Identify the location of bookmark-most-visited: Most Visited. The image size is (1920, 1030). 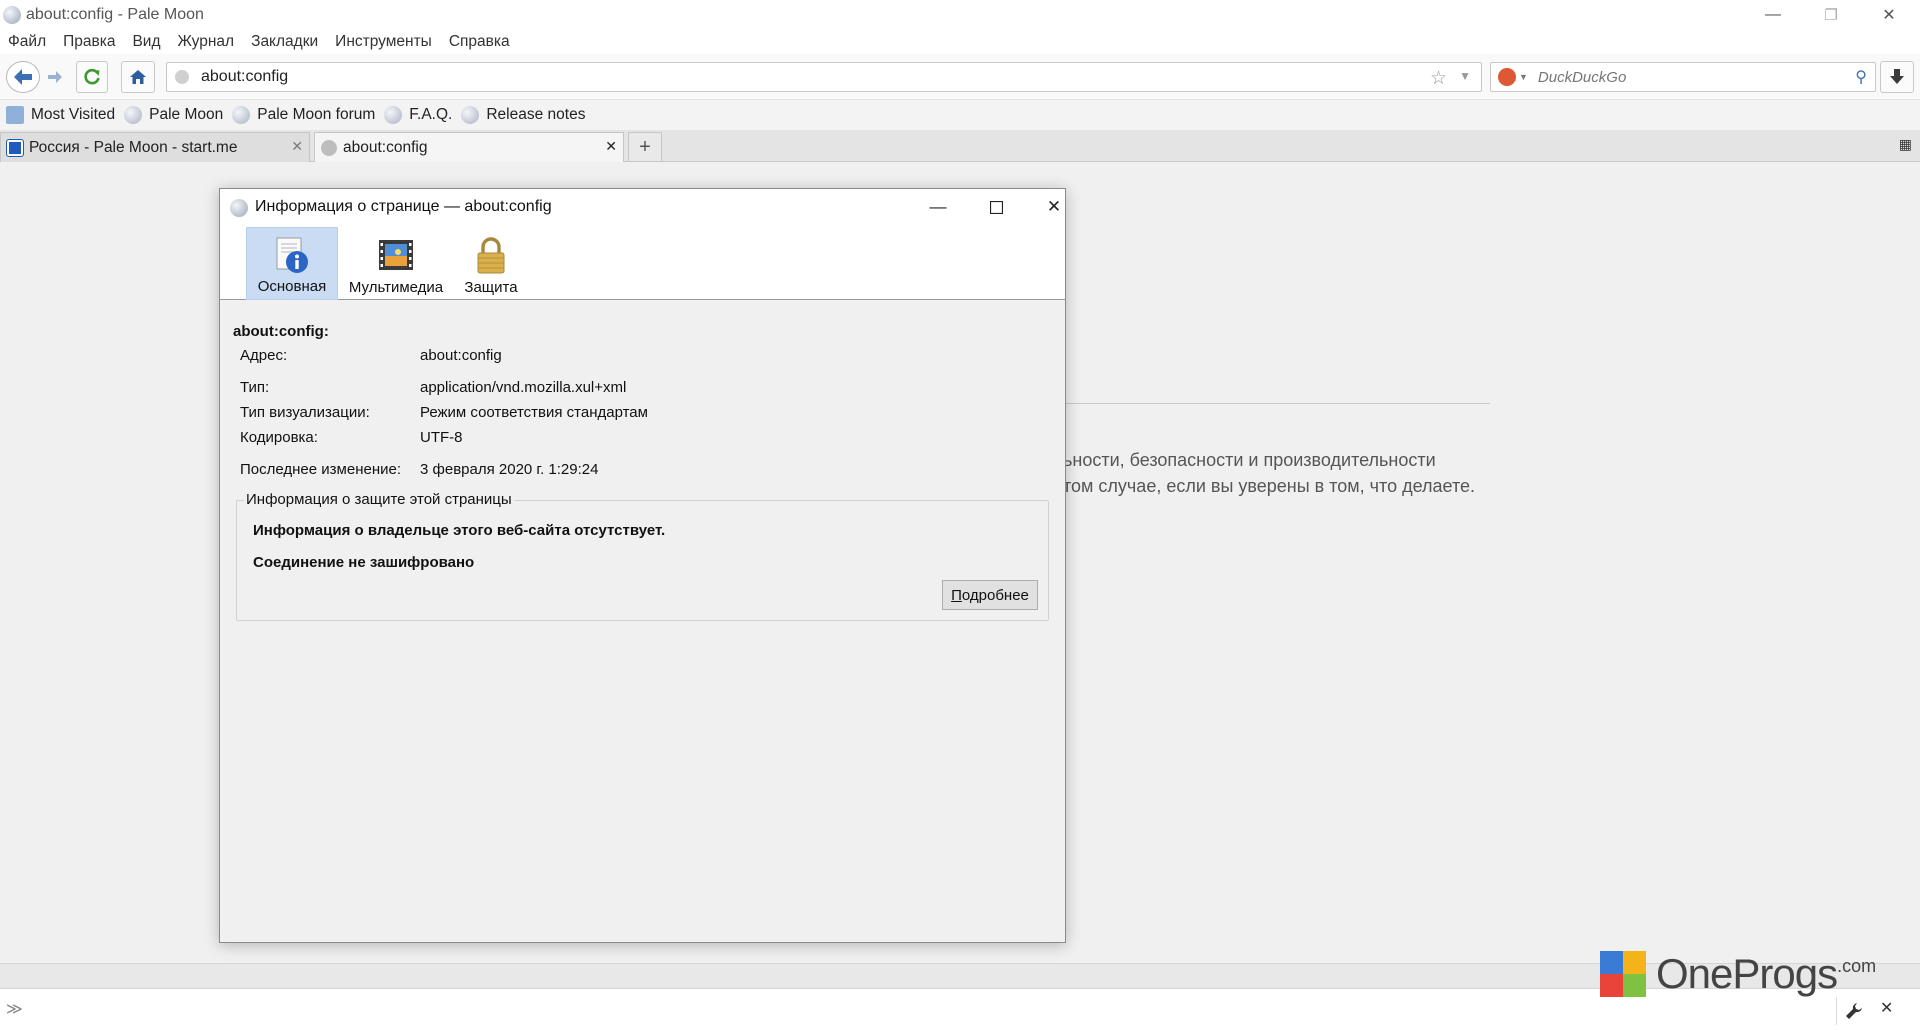
(60, 115).